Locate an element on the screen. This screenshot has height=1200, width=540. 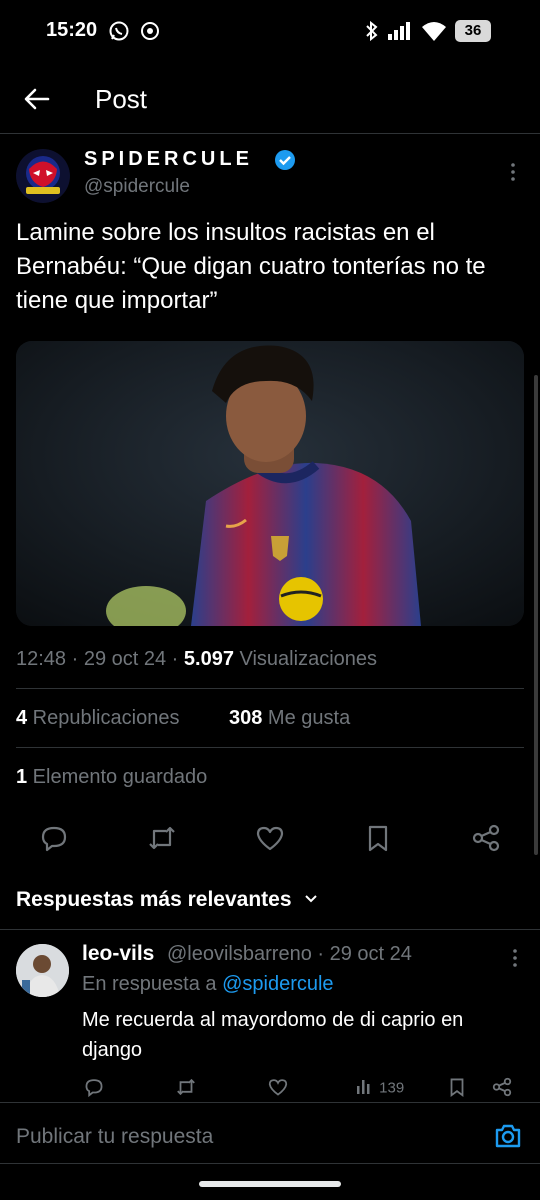
bookmark-icon is located at coordinates (378, 838).